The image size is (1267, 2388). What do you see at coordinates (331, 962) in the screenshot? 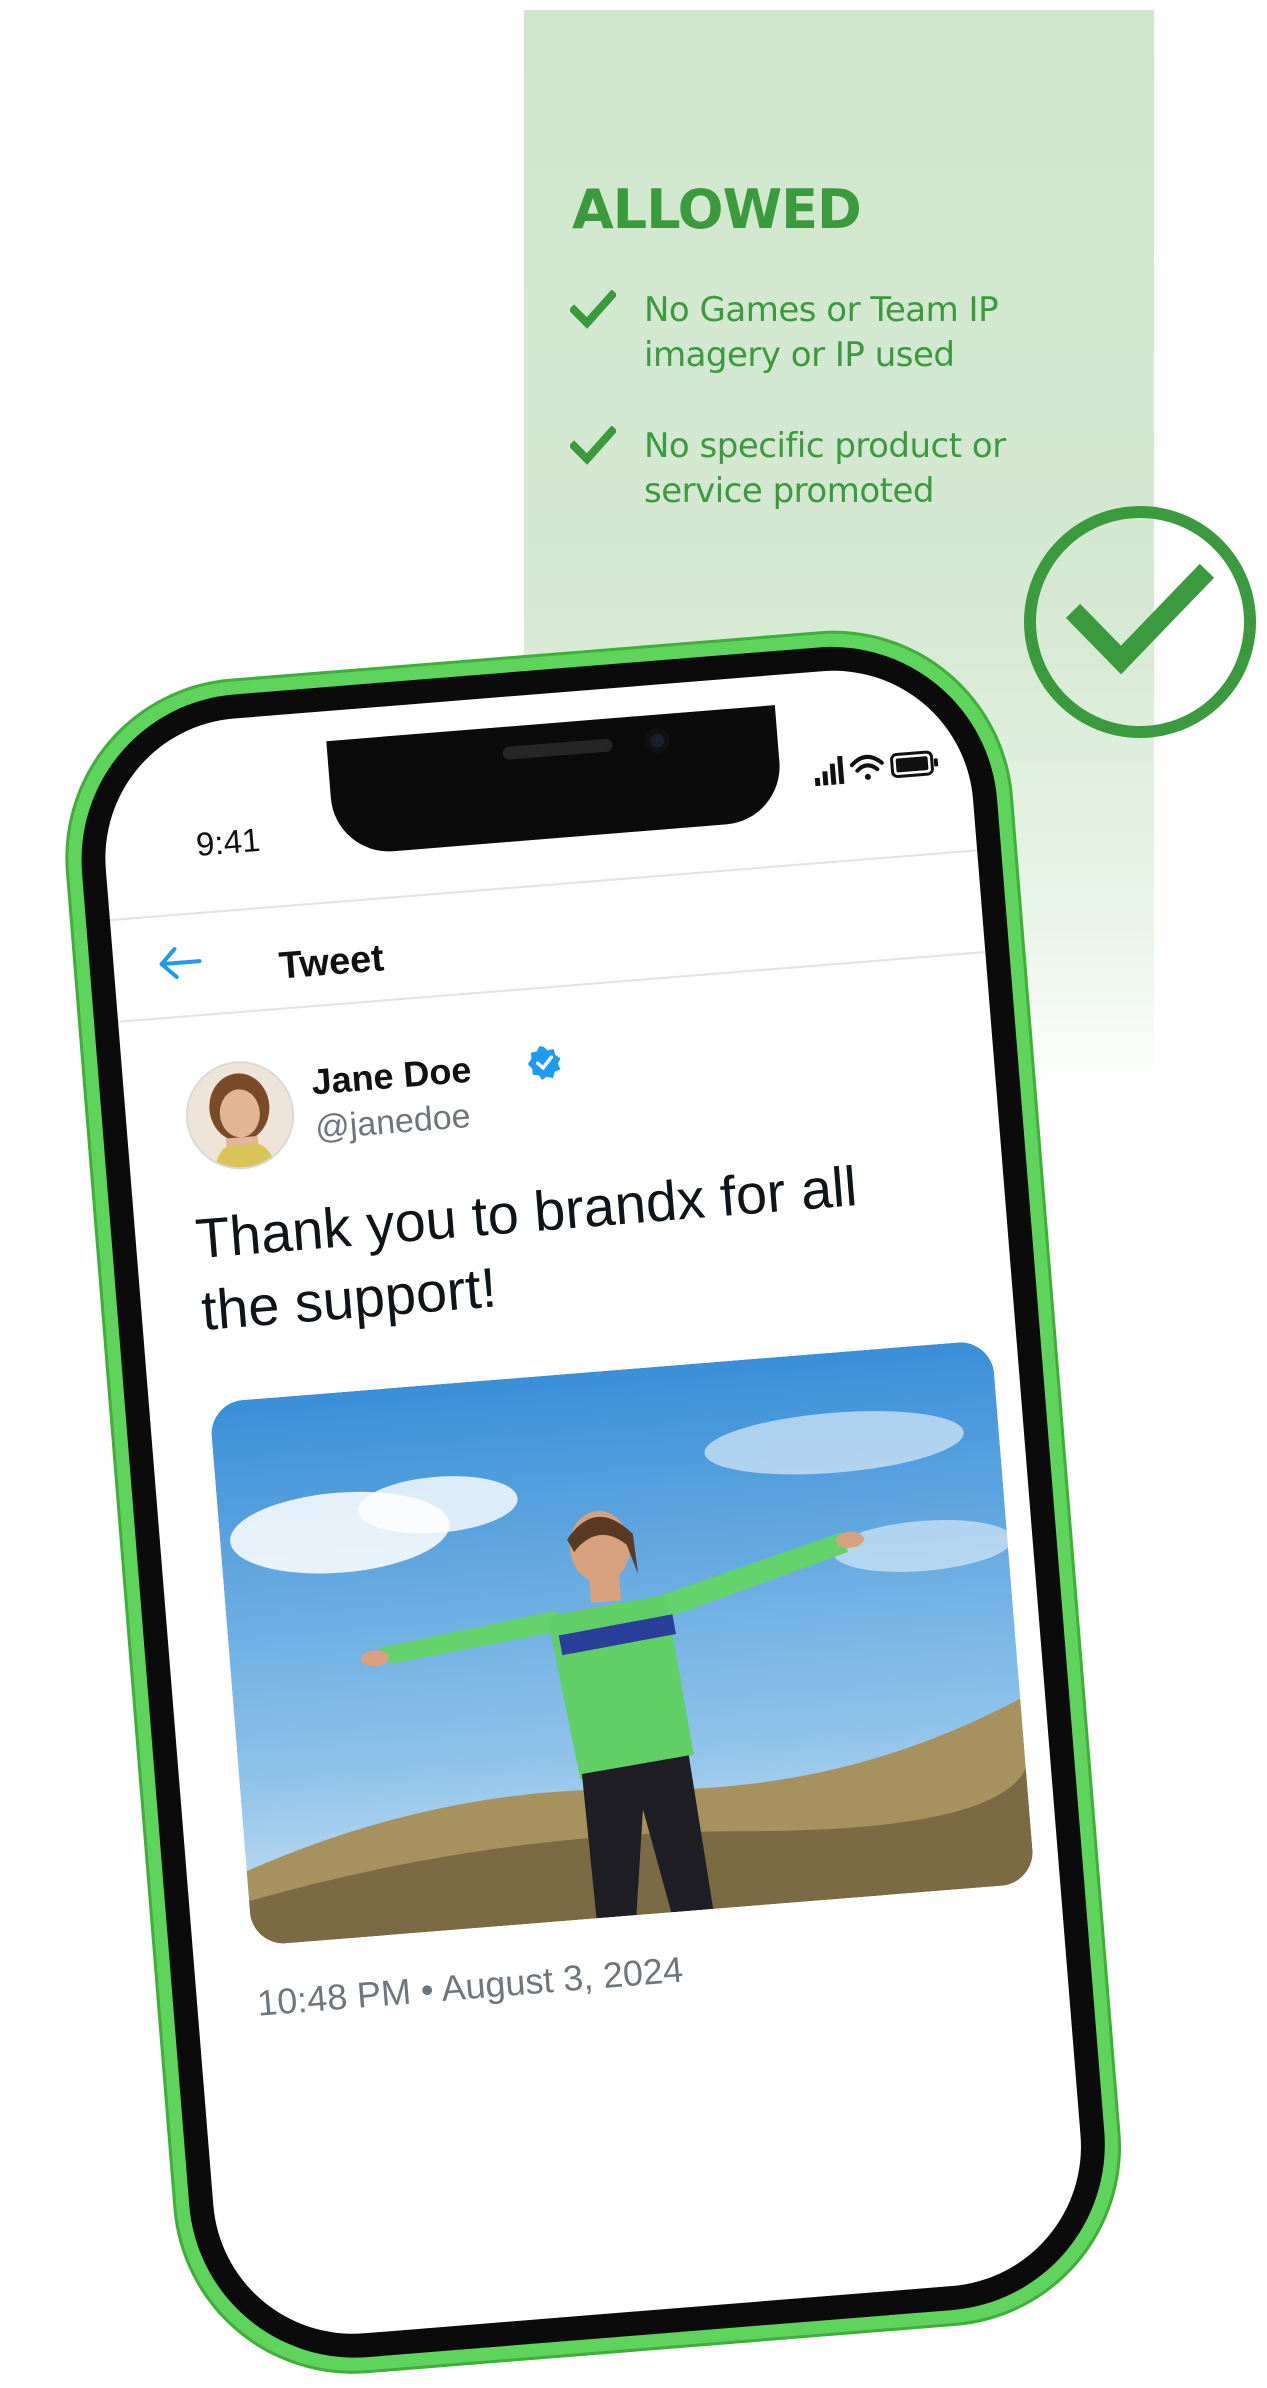
I see `header-title: Tweet` at bounding box center [331, 962].